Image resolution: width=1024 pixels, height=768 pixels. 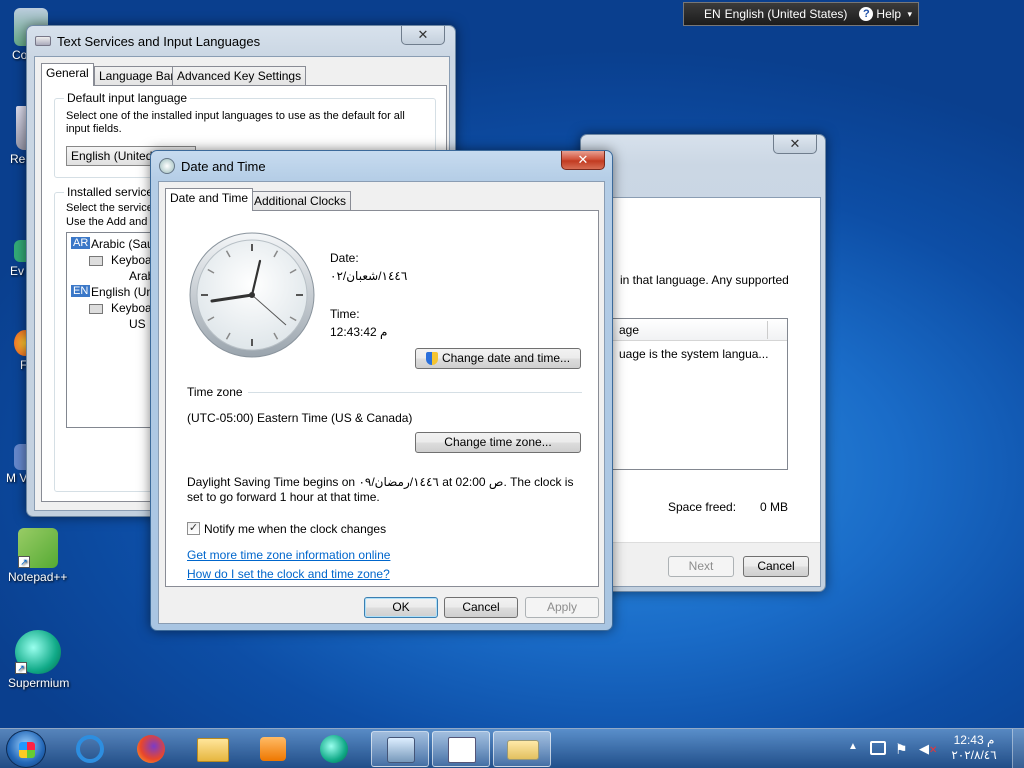 What do you see at coordinates (193, 528) in the screenshot?
I see `notify-checkbox: ✓` at bounding box center [193, 528].